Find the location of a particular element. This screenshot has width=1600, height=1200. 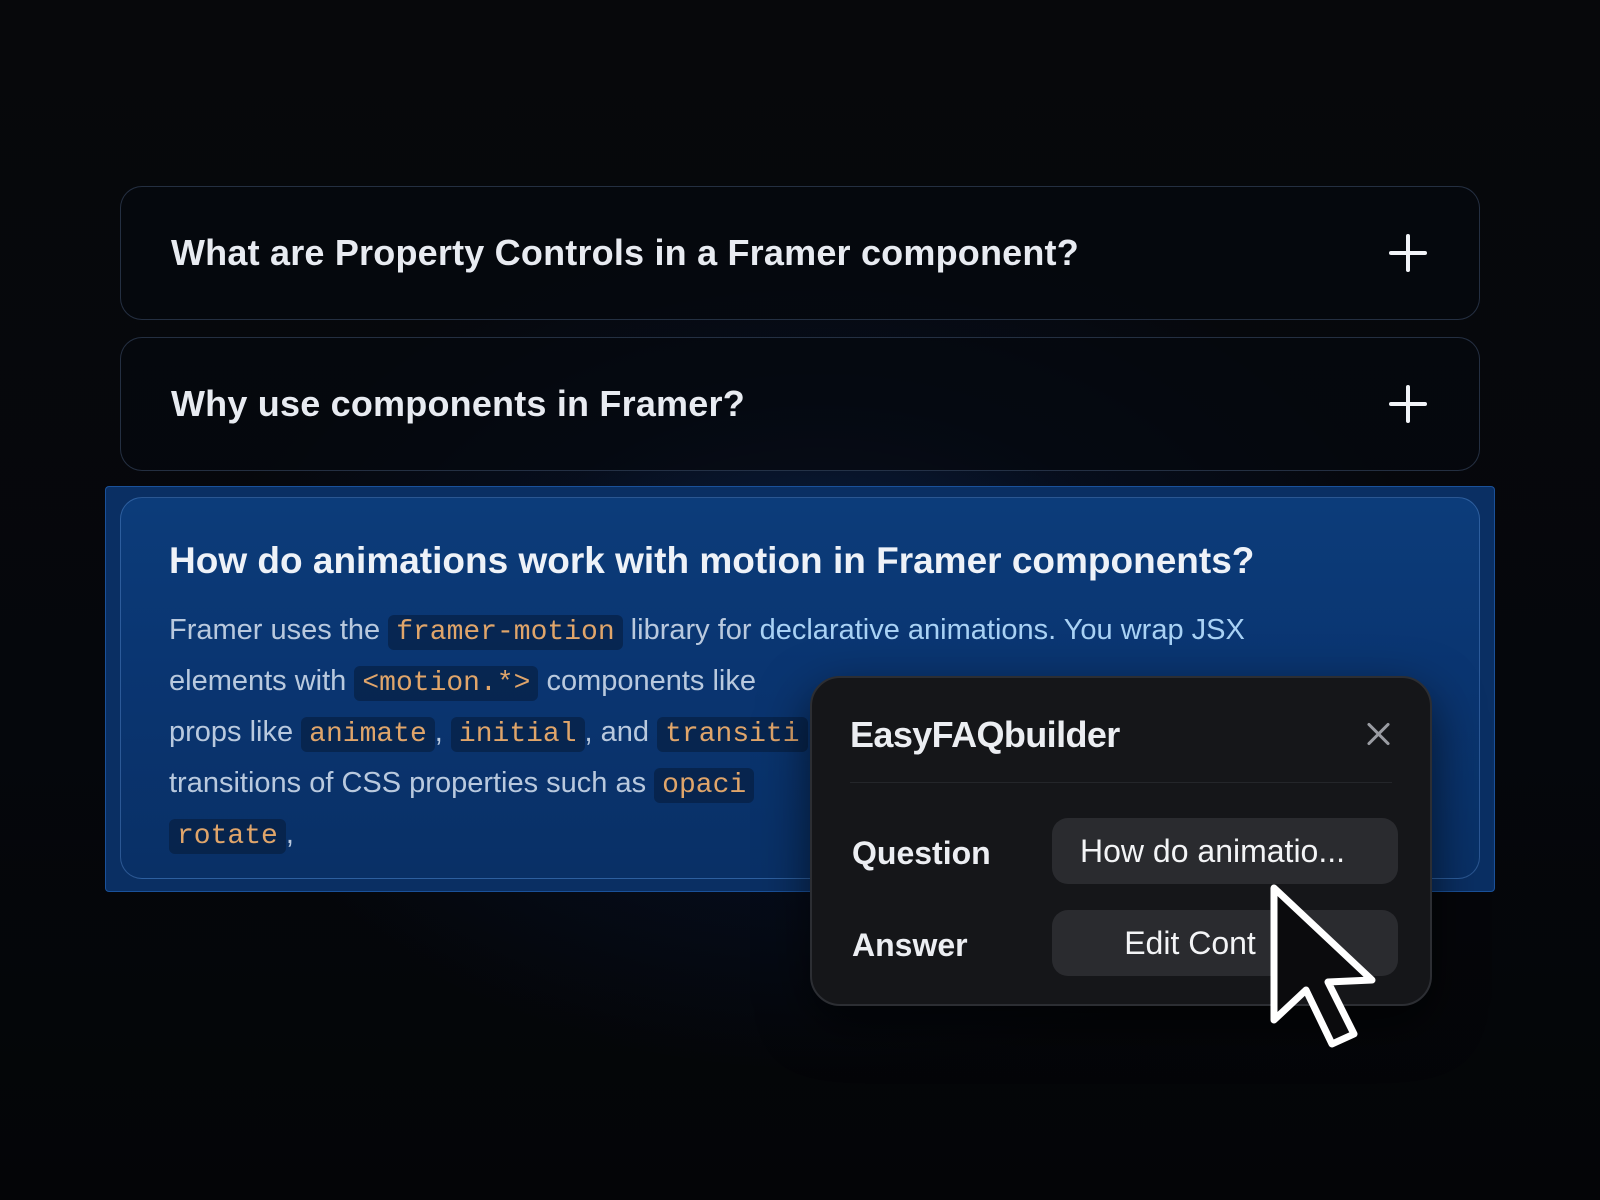

answer-text: props like is located at coordinates (235, 732).